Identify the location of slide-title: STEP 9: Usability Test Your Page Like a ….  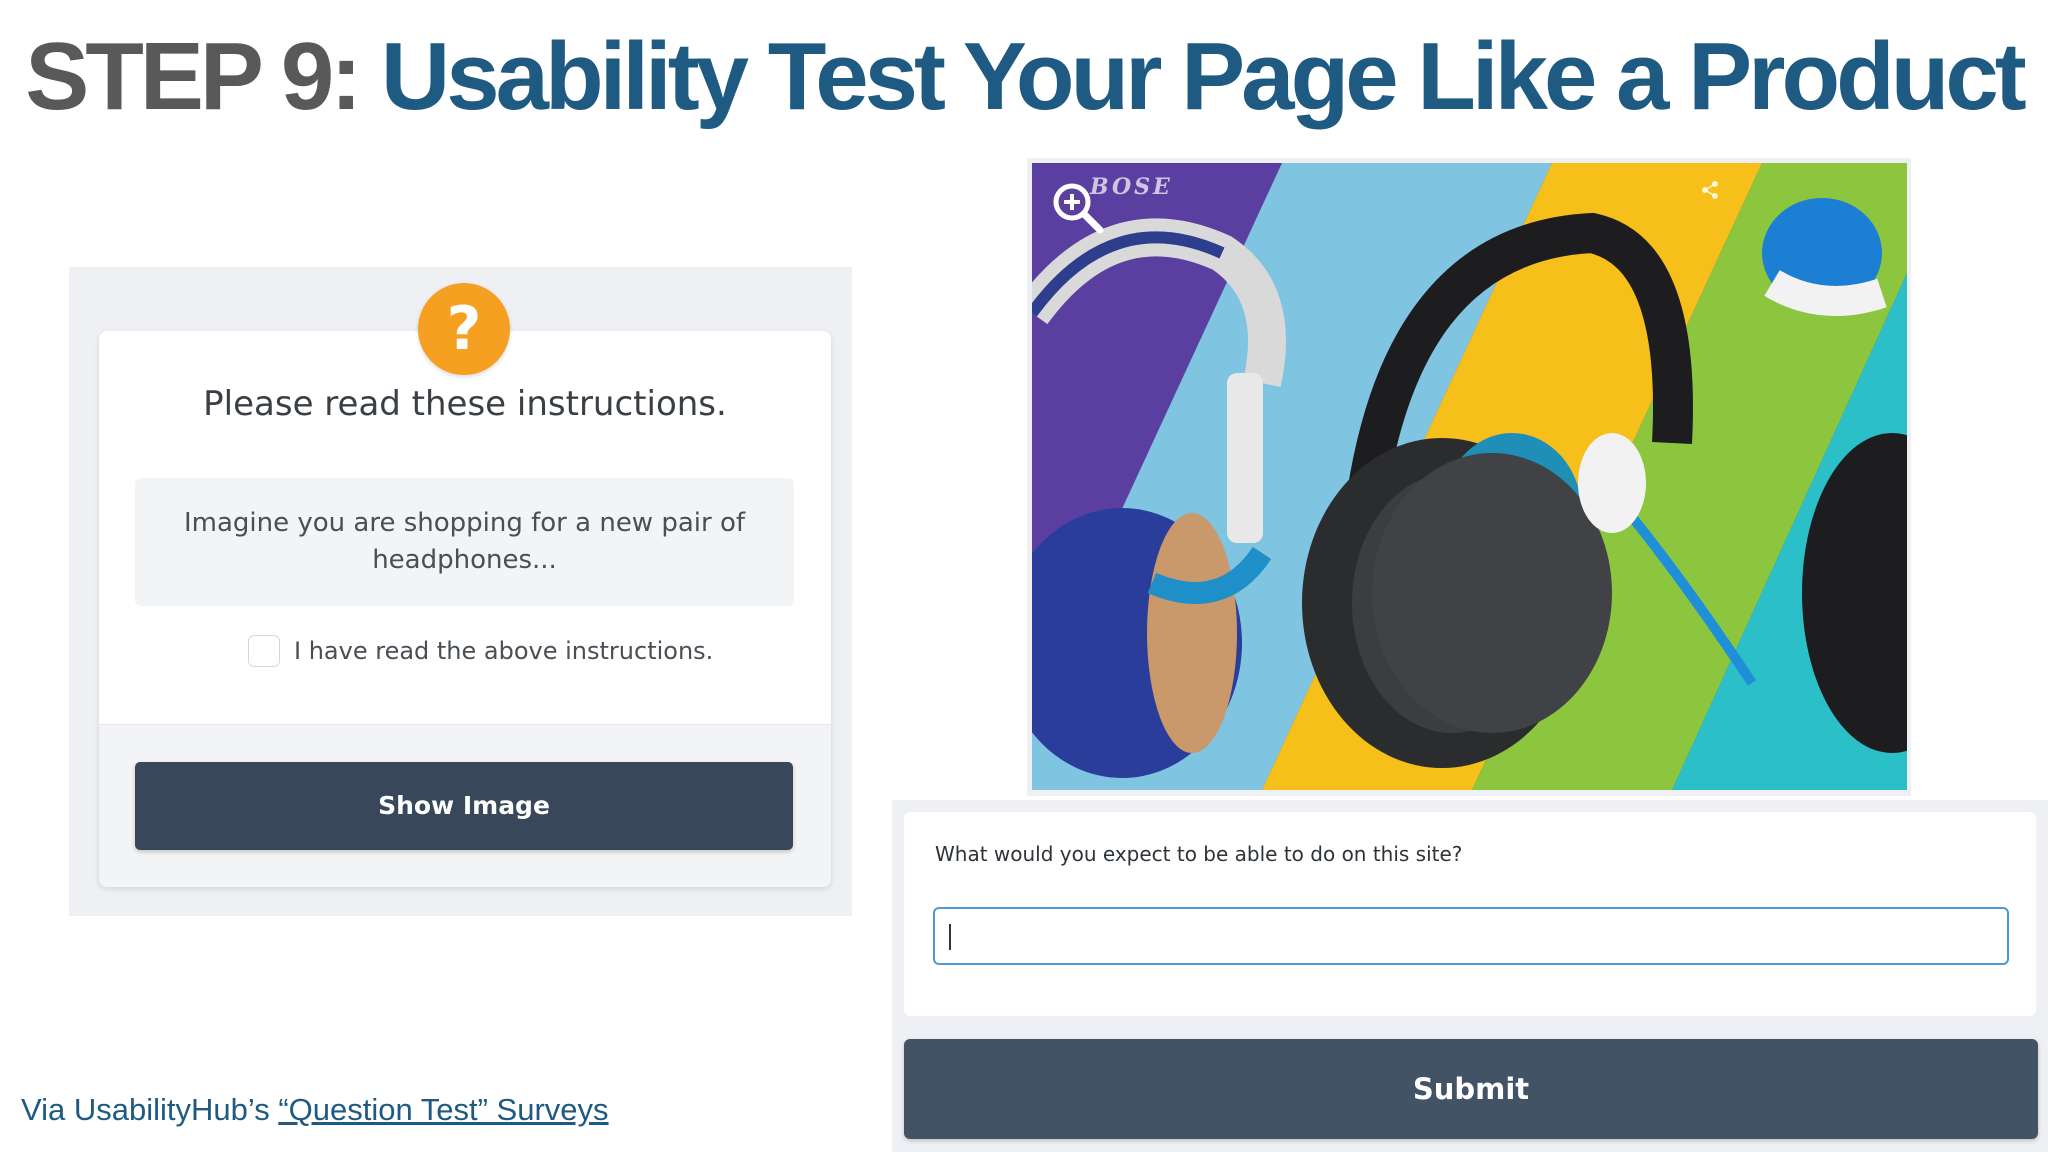
(1024, 77).